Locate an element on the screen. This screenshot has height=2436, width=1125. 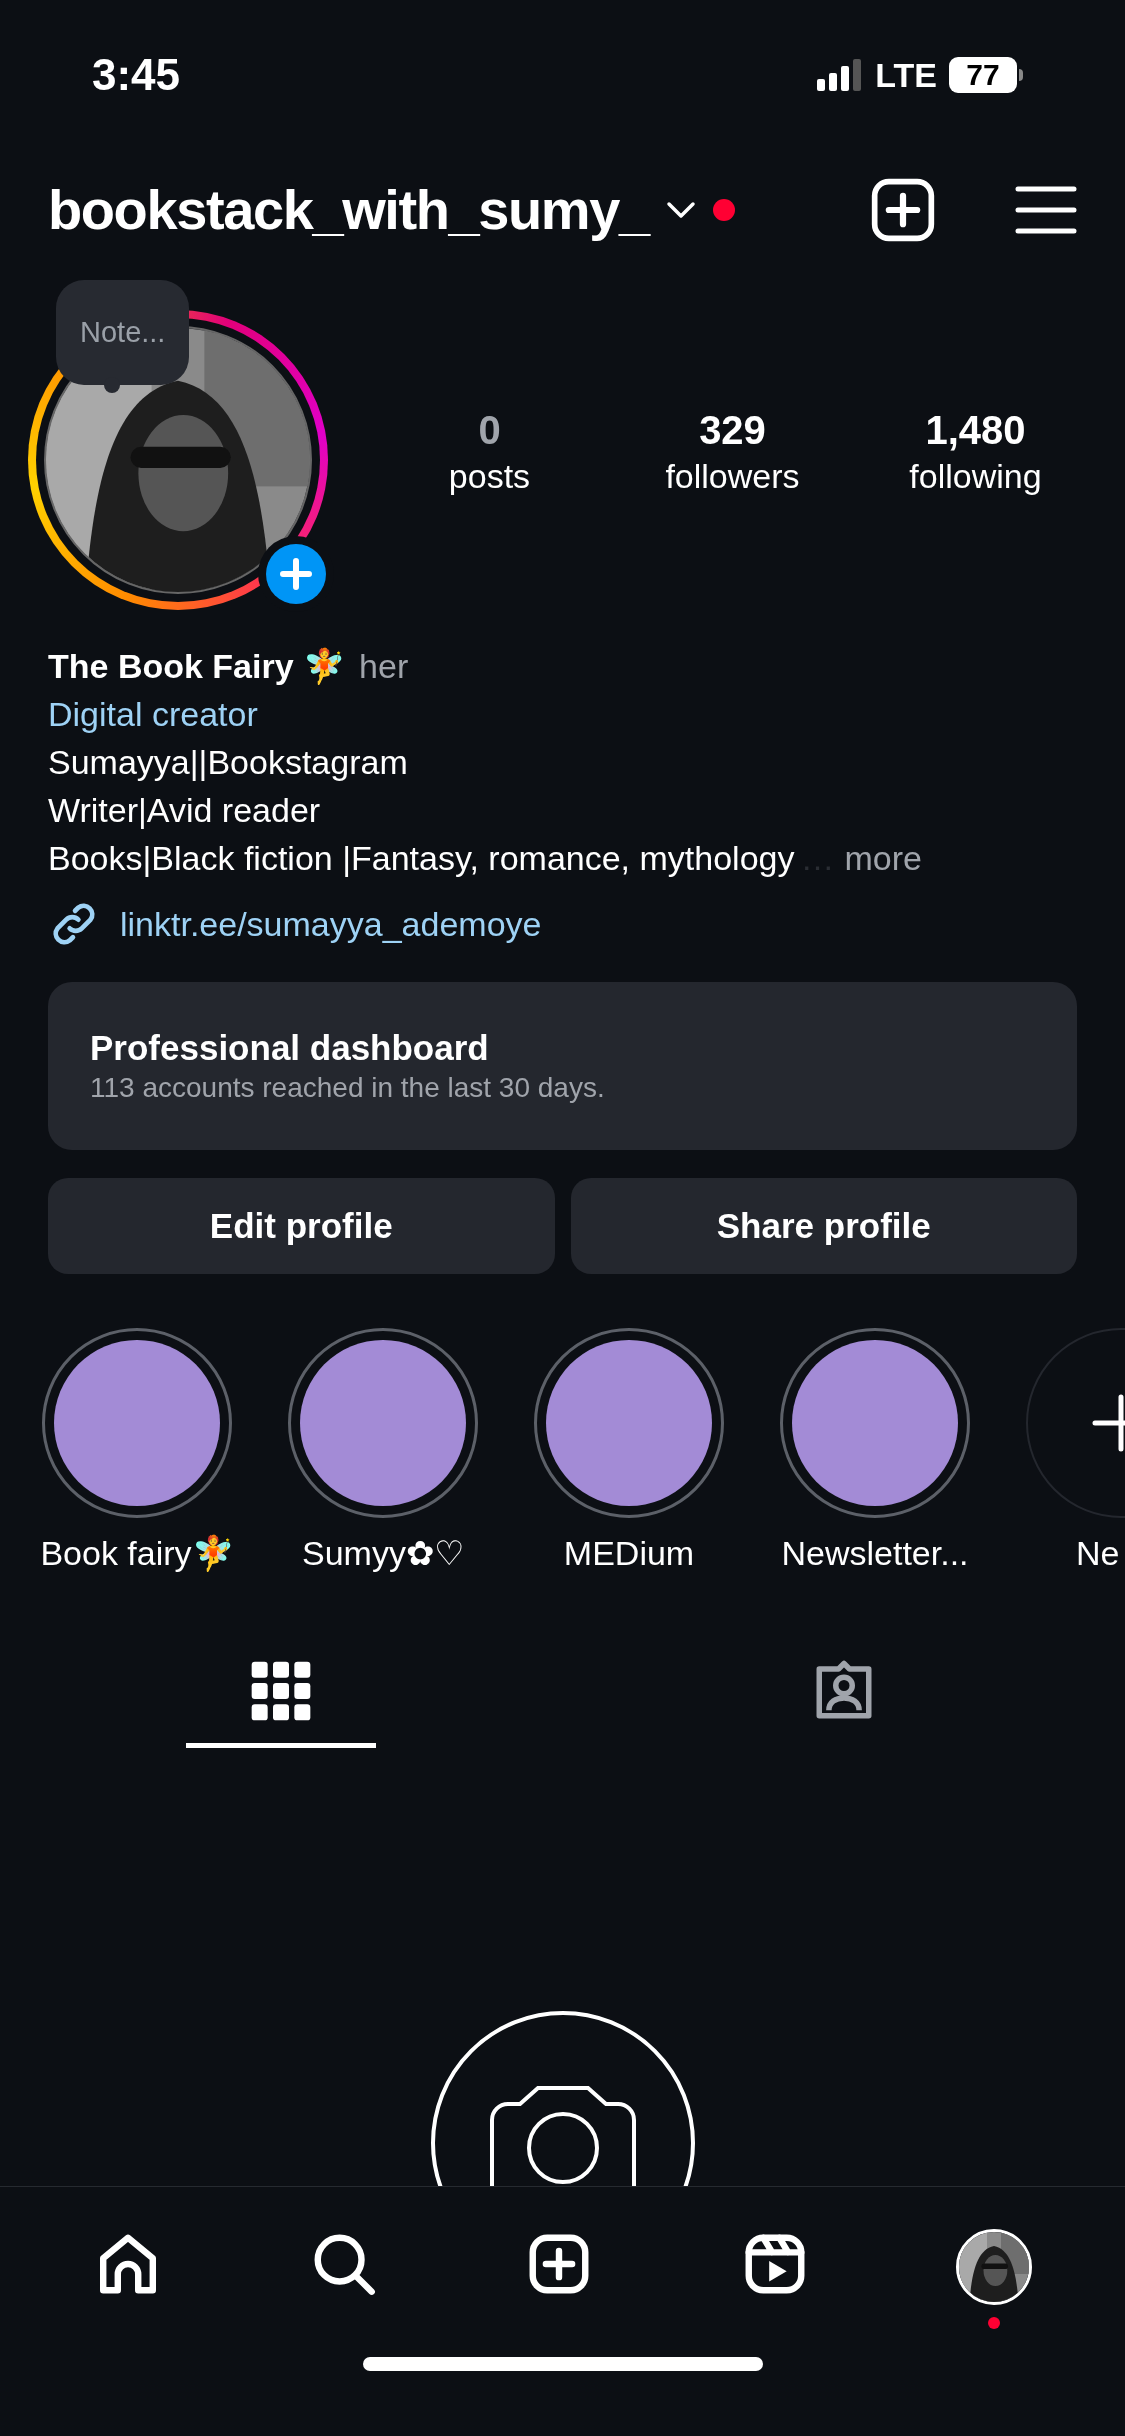
category-label: Digital creator is located at coordinates (153, 714).